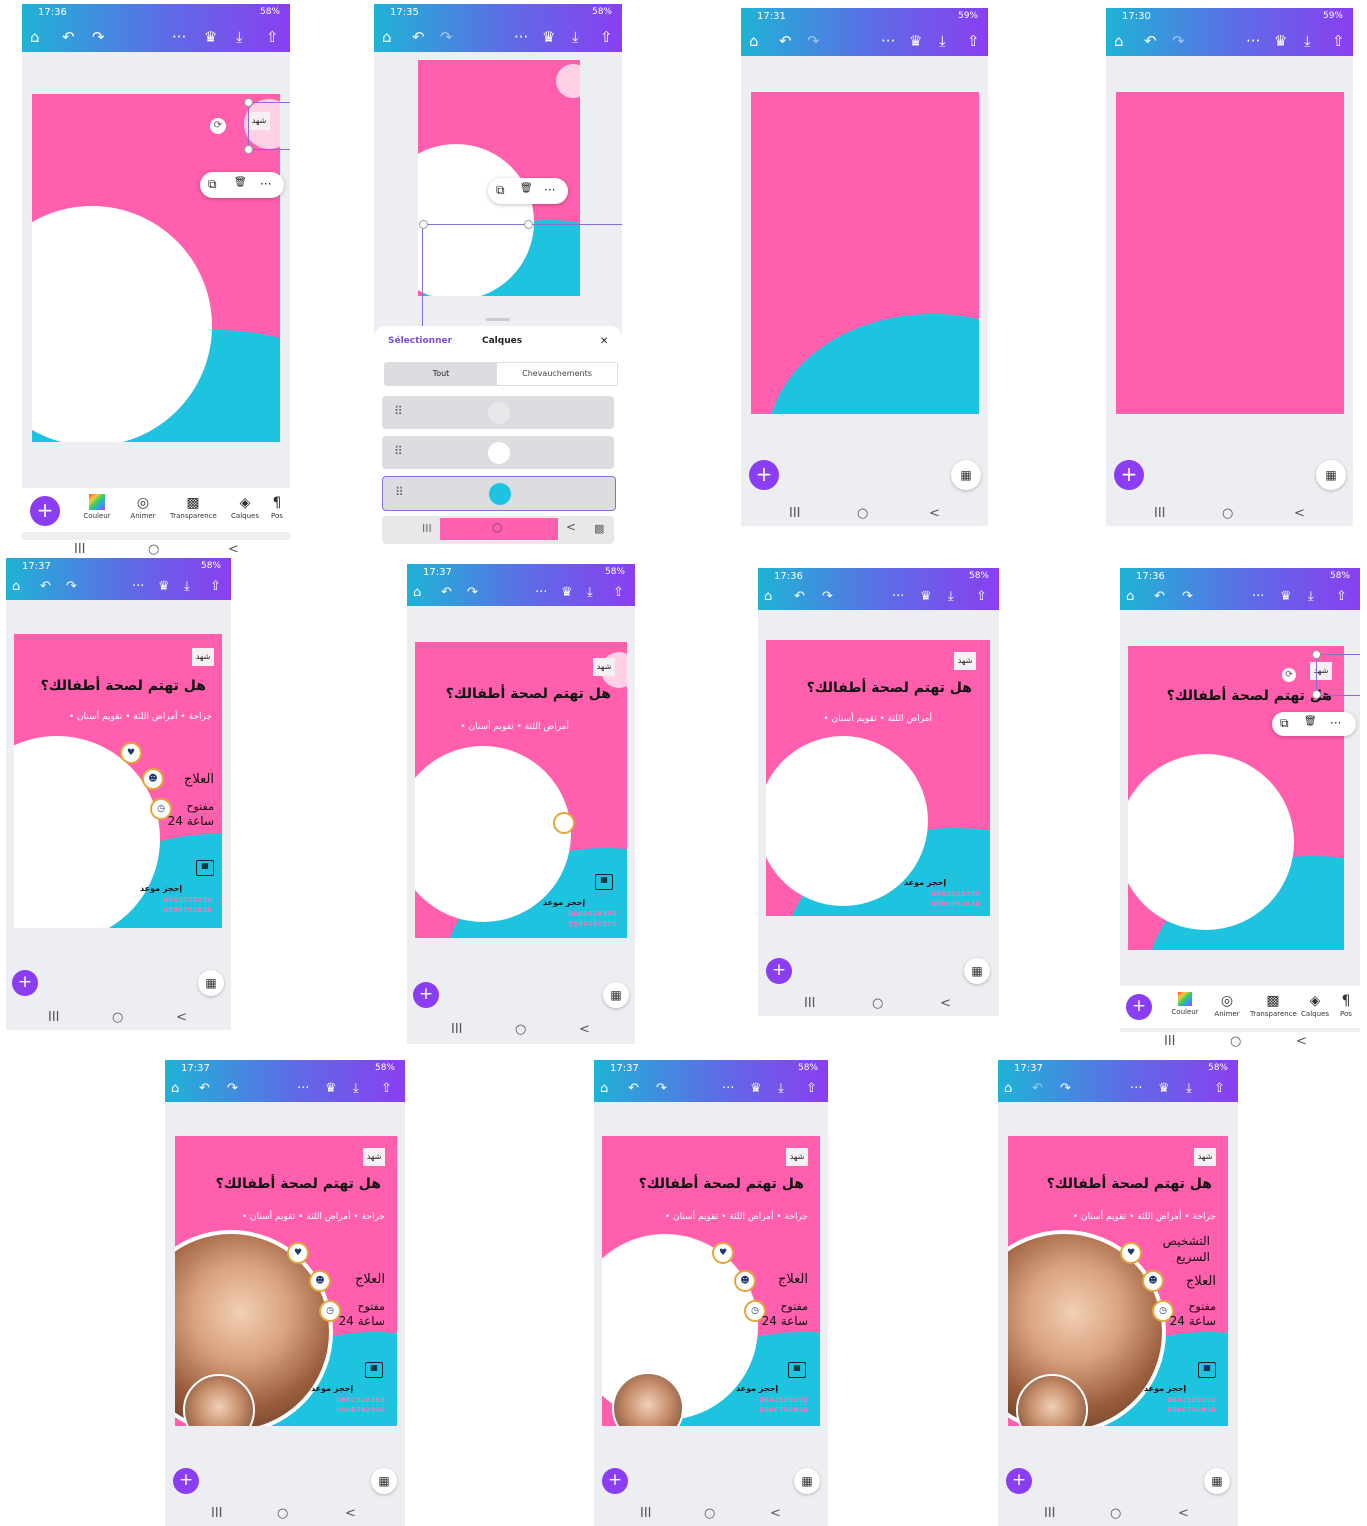 The height and width of the screenshot is (1526, 1367). Describe the element at coordinates (156, 268) in the screenshot. I see `design-canvas: شهد` at that location.